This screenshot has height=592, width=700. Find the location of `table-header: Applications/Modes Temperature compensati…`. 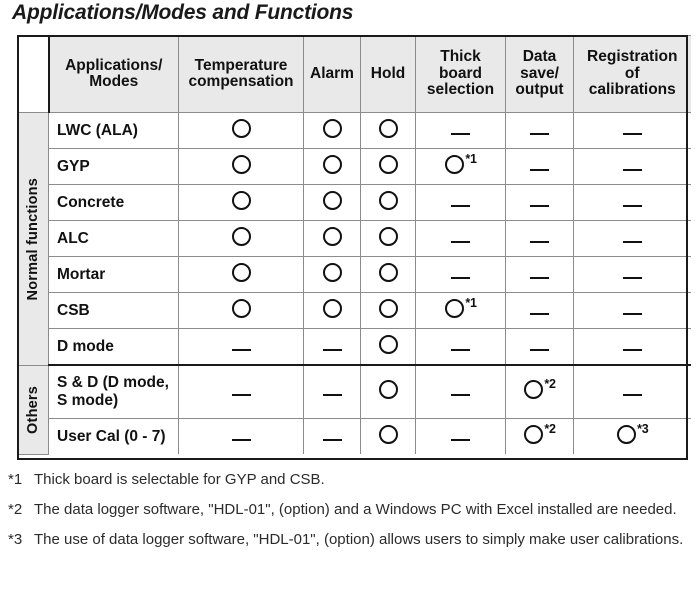

table-header: Applications/Modes Temperature compensati… is located at coordinates (354, 74).